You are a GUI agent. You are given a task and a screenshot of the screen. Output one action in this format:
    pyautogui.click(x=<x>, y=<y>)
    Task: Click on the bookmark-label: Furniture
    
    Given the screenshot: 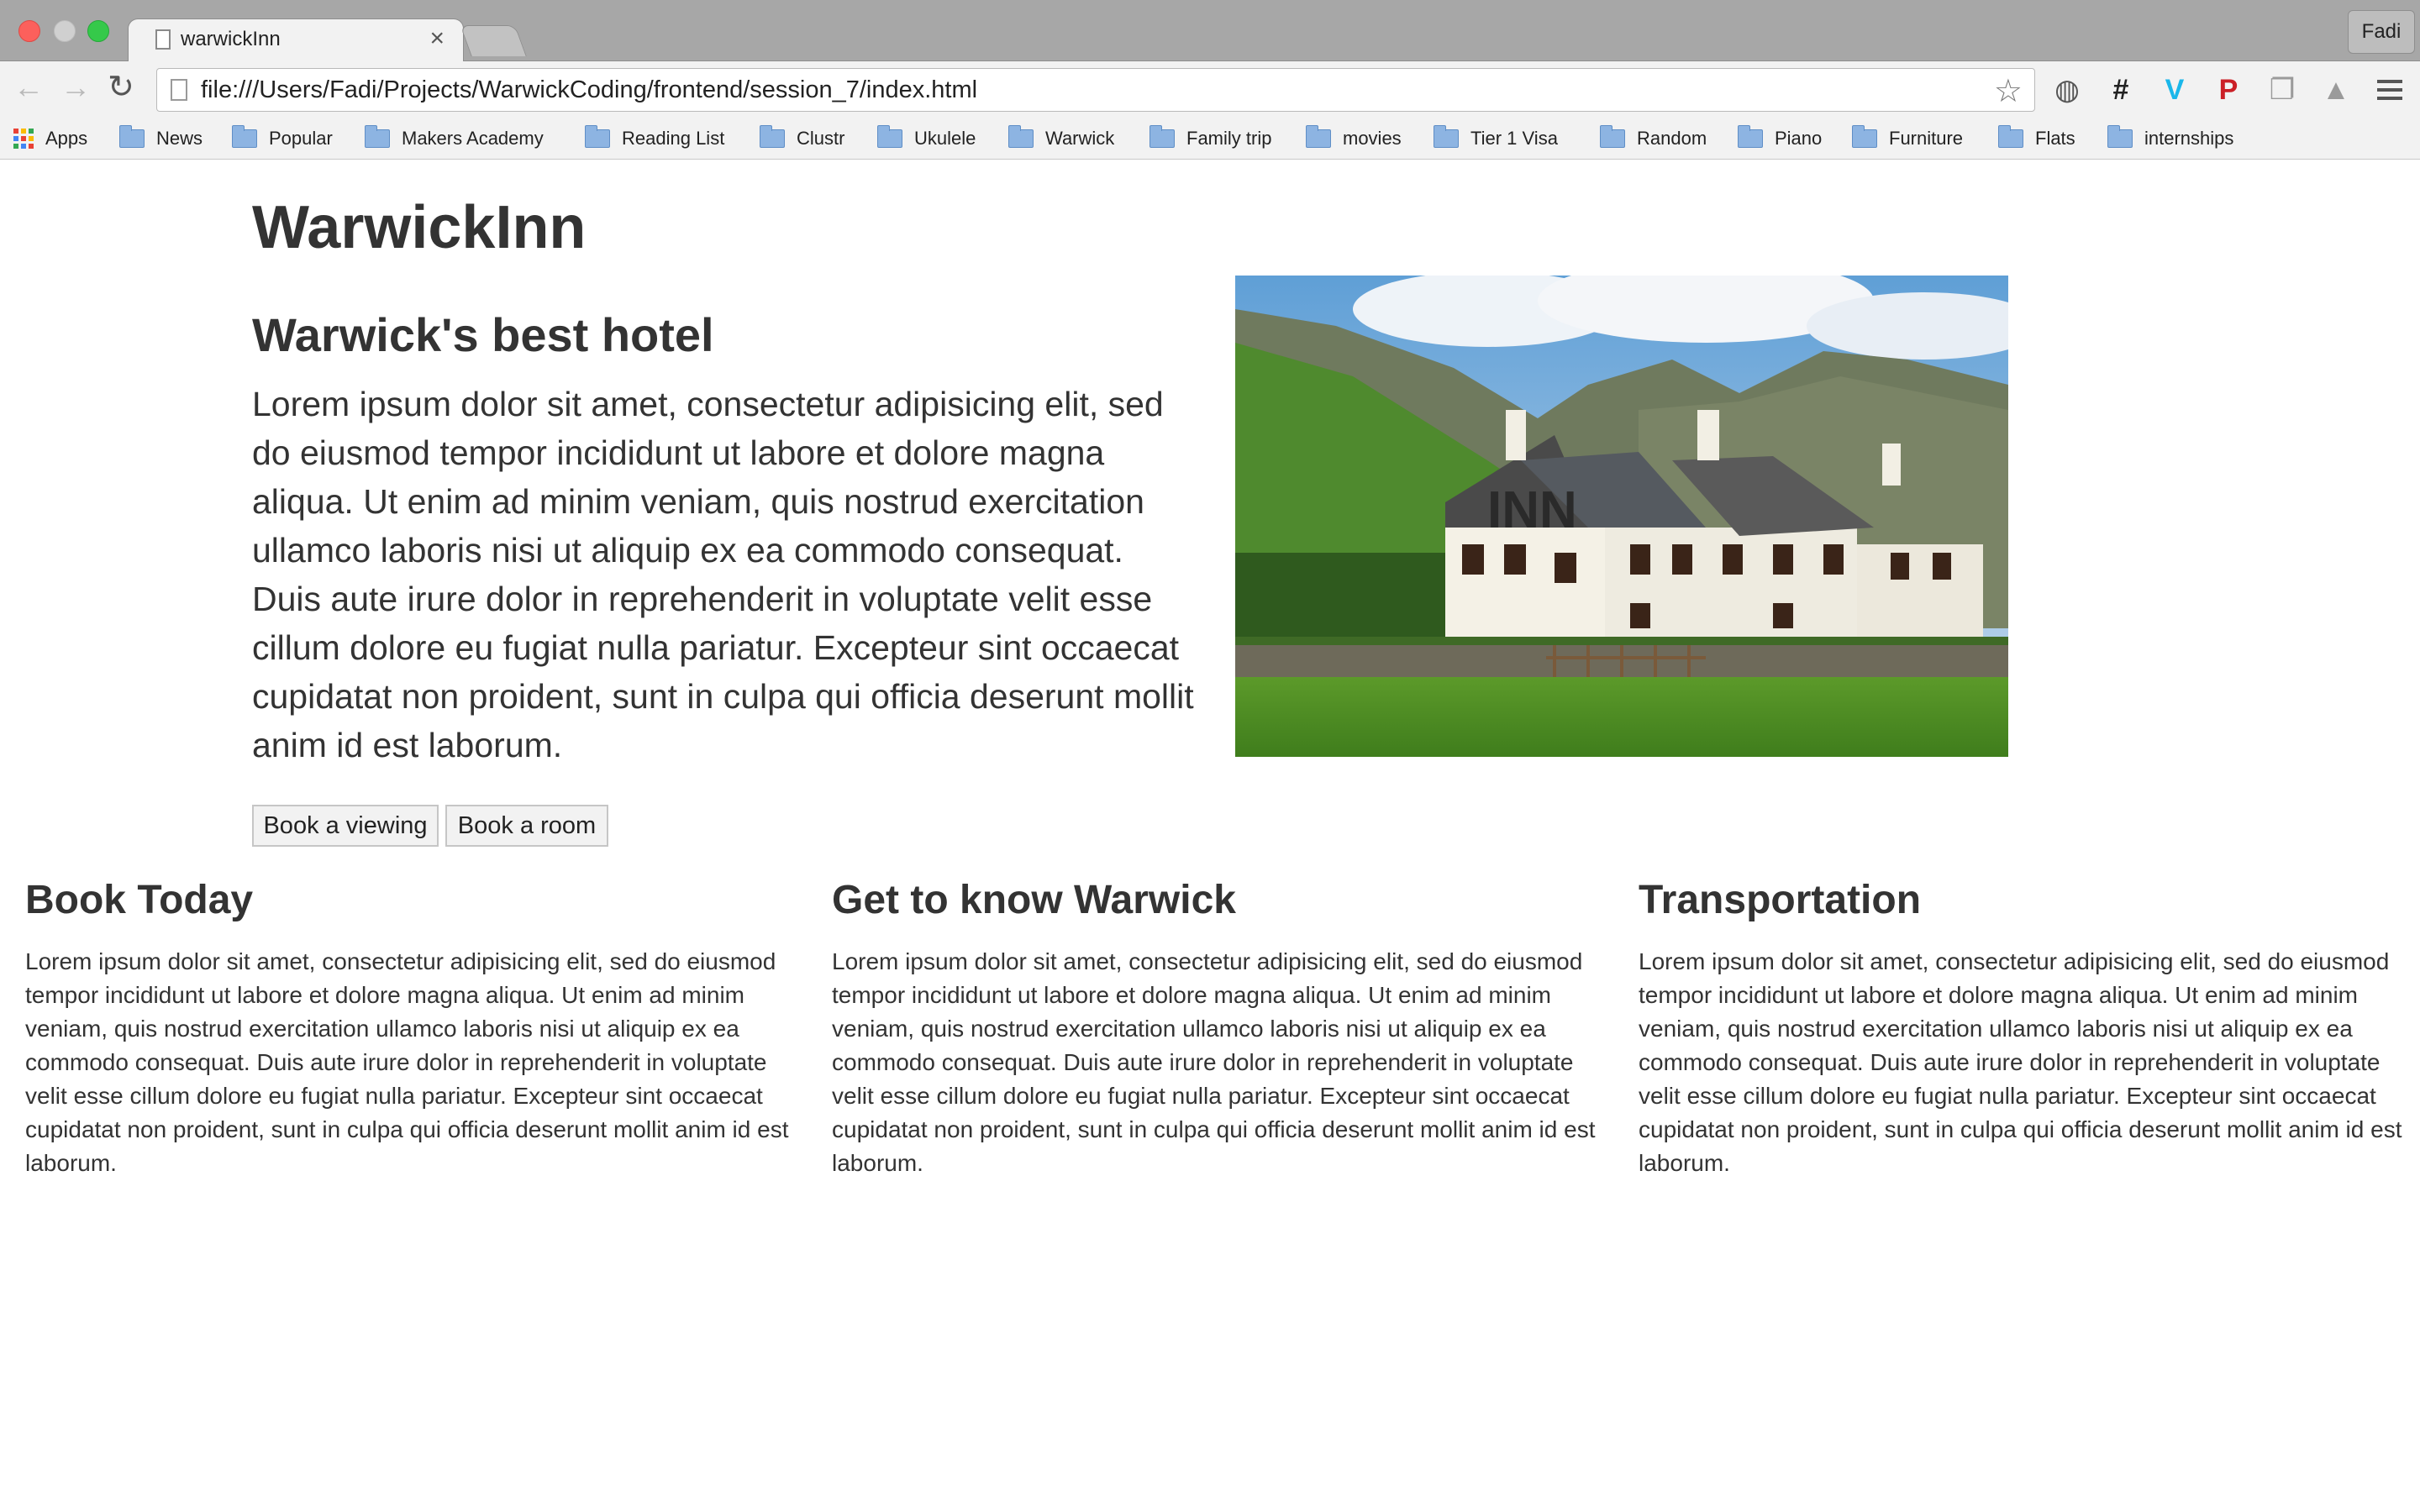 What is the action you would take?
    pyautogui.click(x=1926, y=138)
    